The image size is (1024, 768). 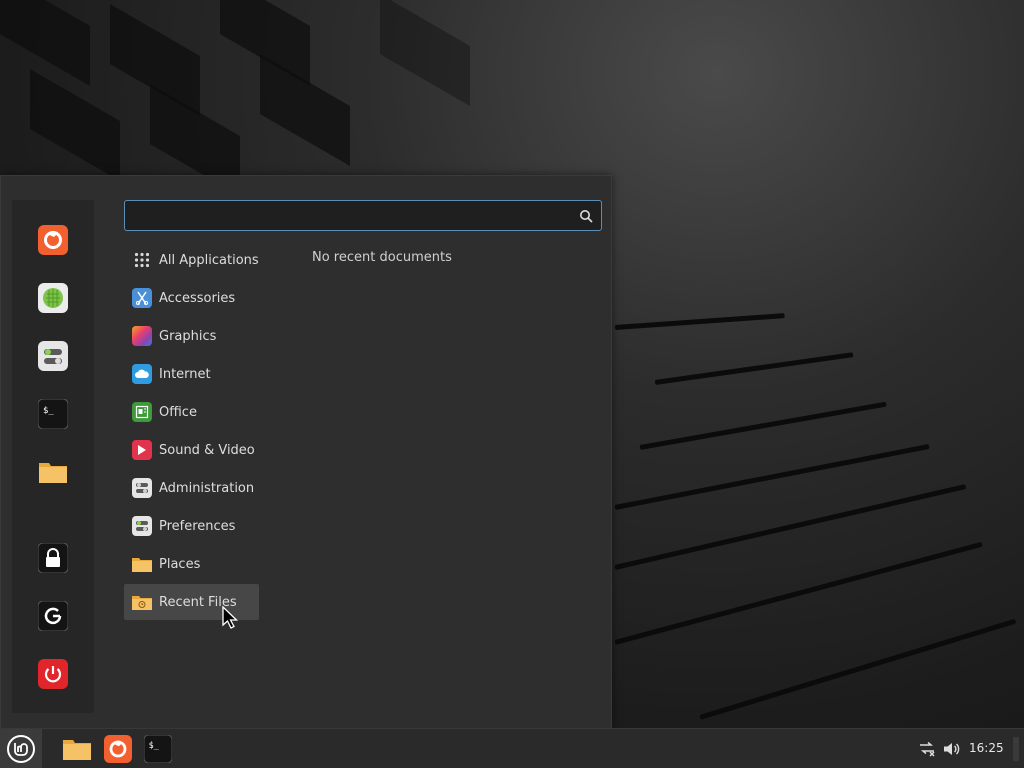 I want to click on preferences-toggles-icon, so click(x=142, y=526).